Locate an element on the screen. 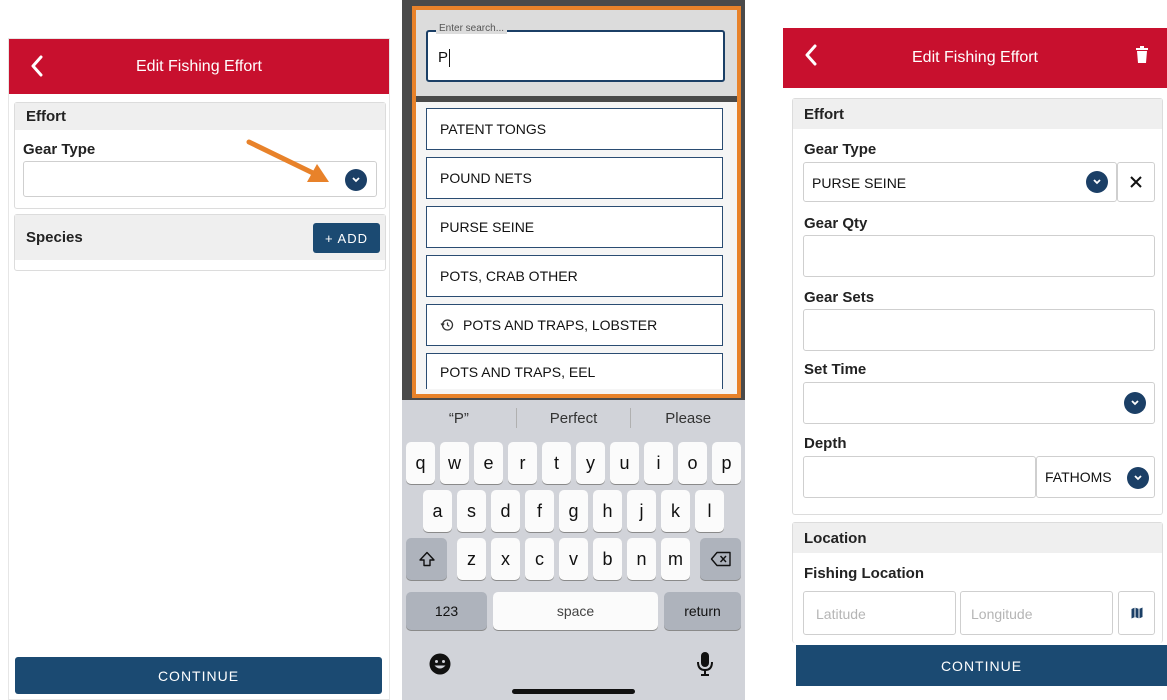 This screenshot has height=700, width=1167. key: r is located at coordinates (522, 463).